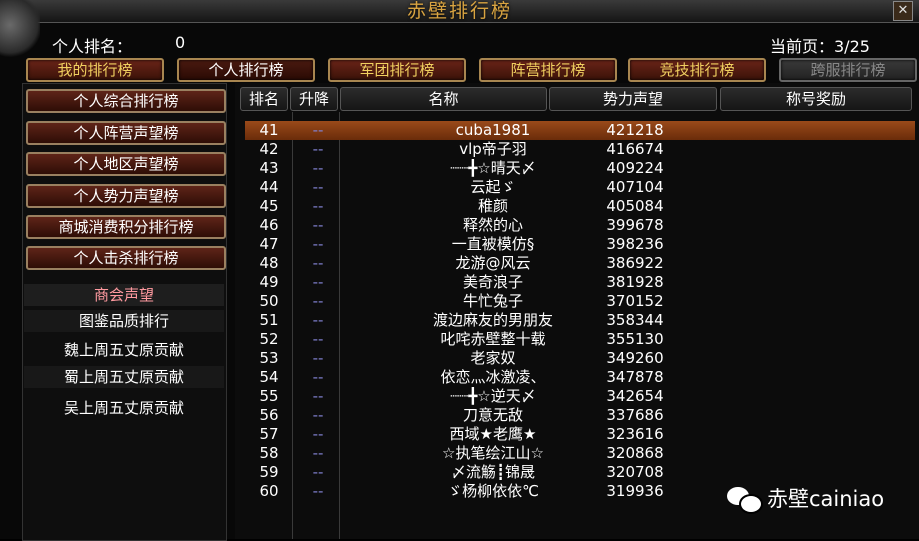 This screenshot has width=919, height=541. I want to click on tab-personal-ranking: 个人排行榜, so click(246, 70).